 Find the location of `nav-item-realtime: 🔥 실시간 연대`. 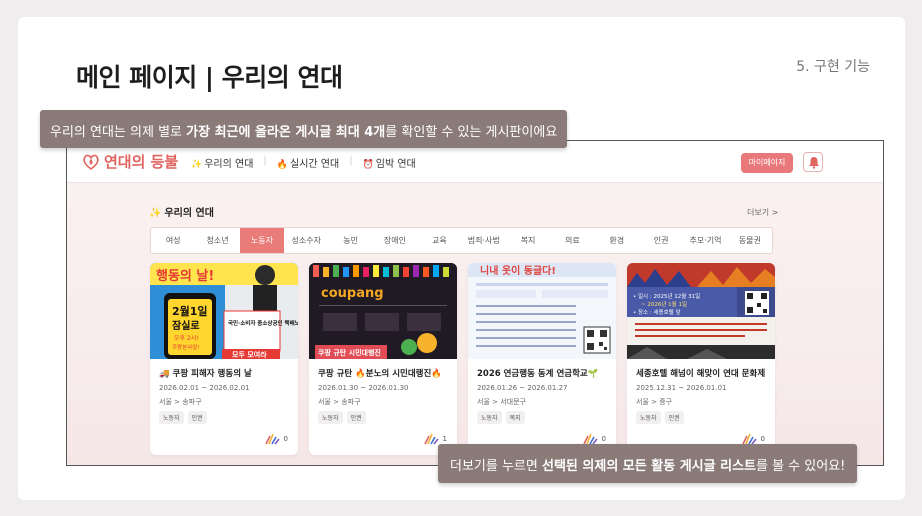

nav-item-realtime: 🔥 실시간 연대 is located at coordinates (308, 162).